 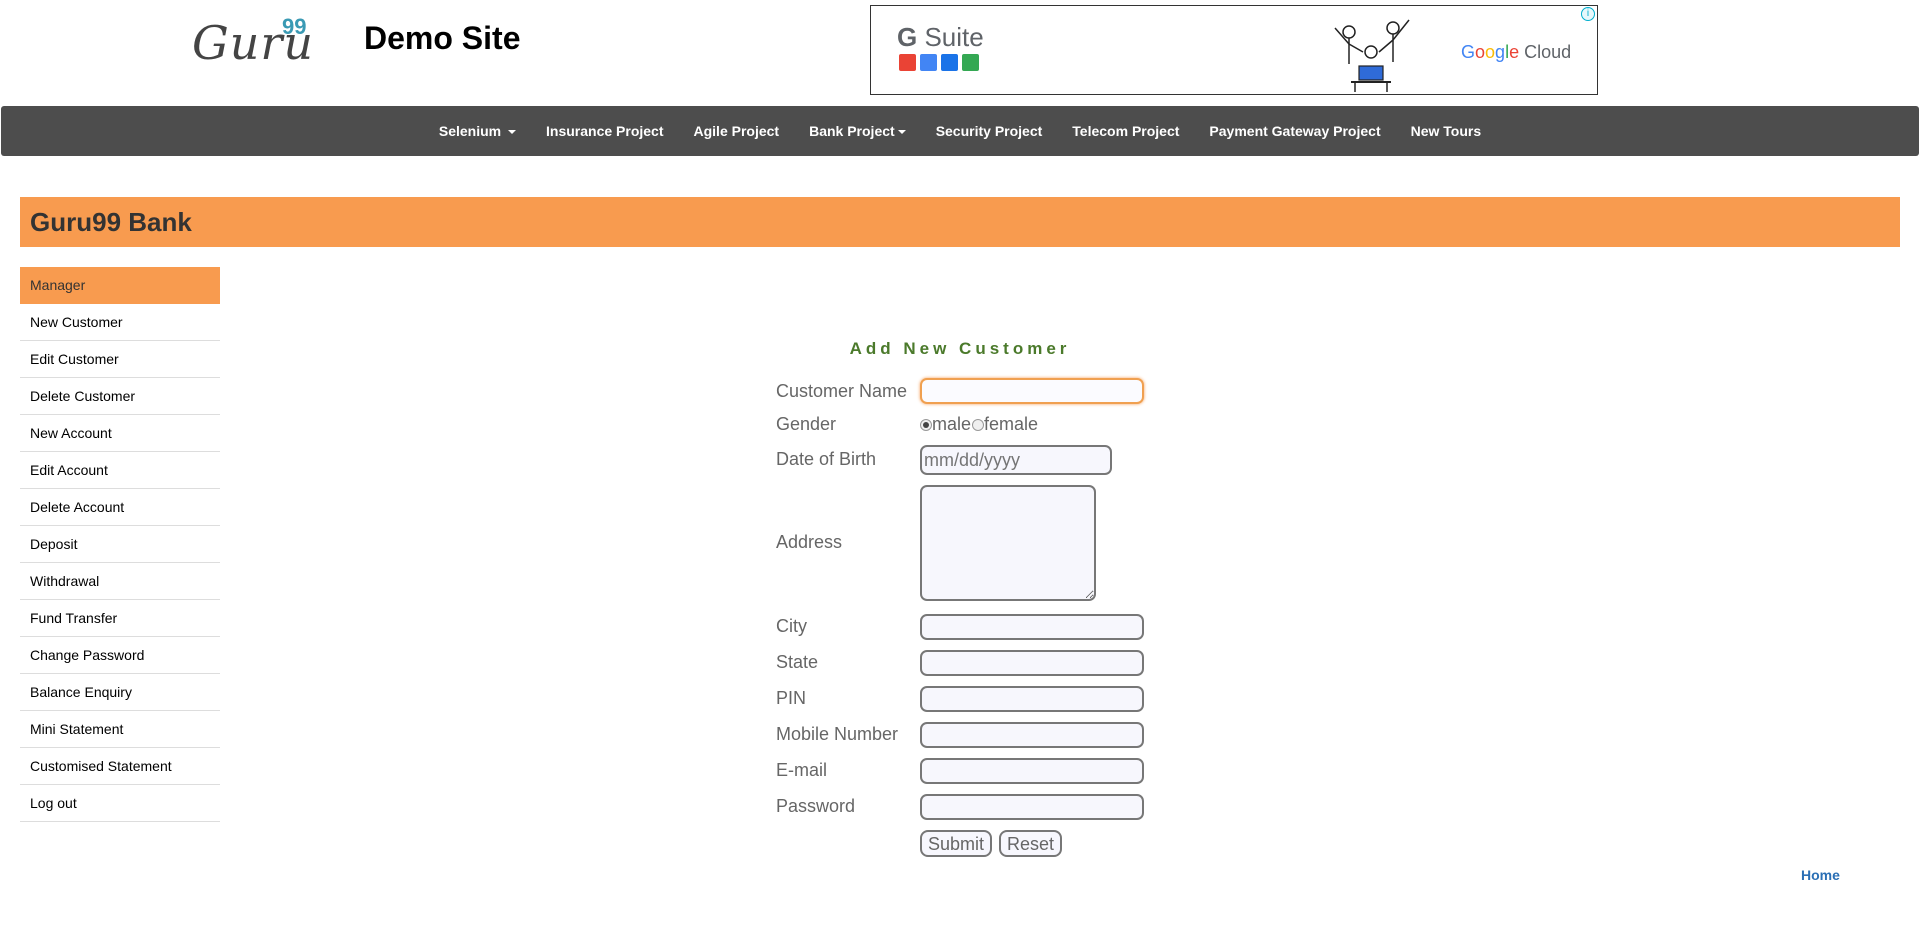 I want to click on ad-gsuite-app-icons, so click(x=939, y=62).